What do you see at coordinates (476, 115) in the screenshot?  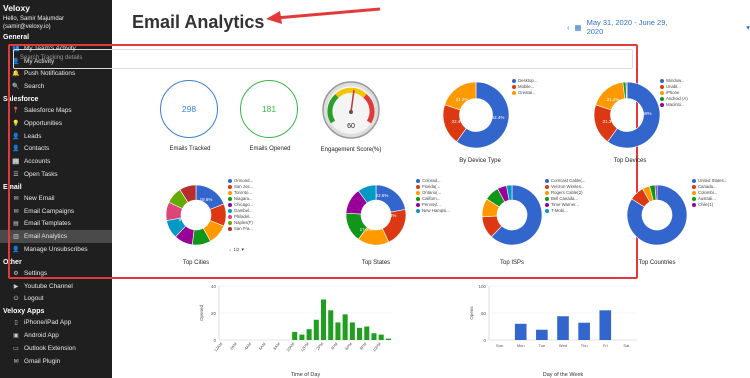 I see `device-type-donut: 62.4% 22.4% 21.2%` at bounding box center [476, 115].